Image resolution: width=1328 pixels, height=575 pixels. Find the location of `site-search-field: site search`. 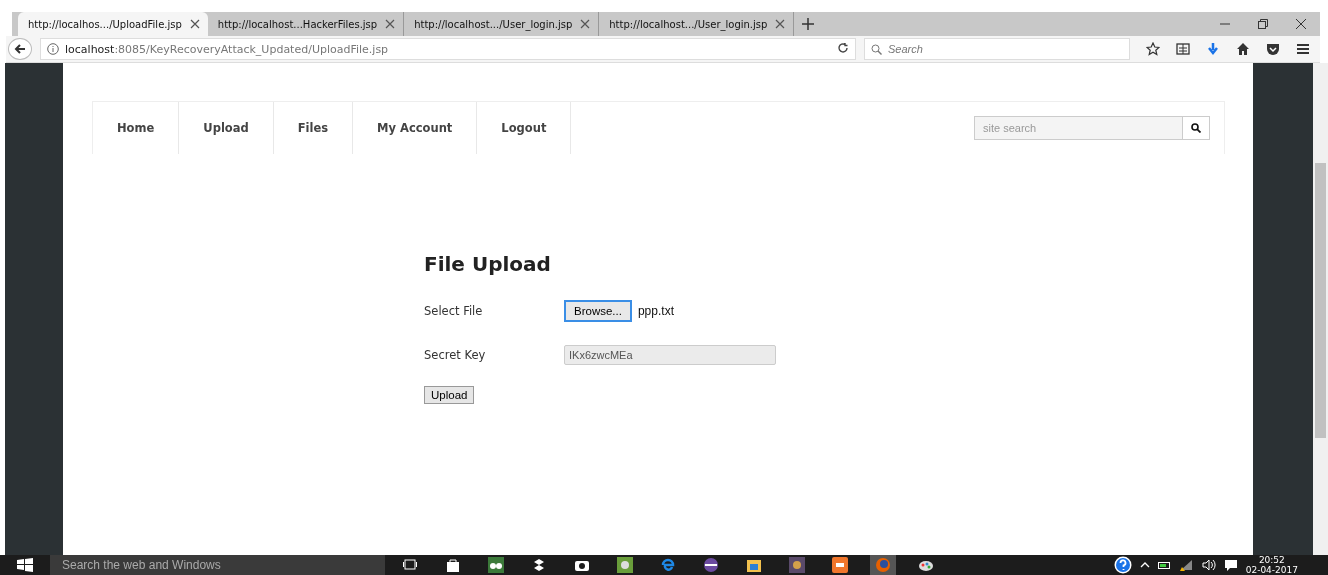

site-search-field: site search is located at coordinates (1078, 128).